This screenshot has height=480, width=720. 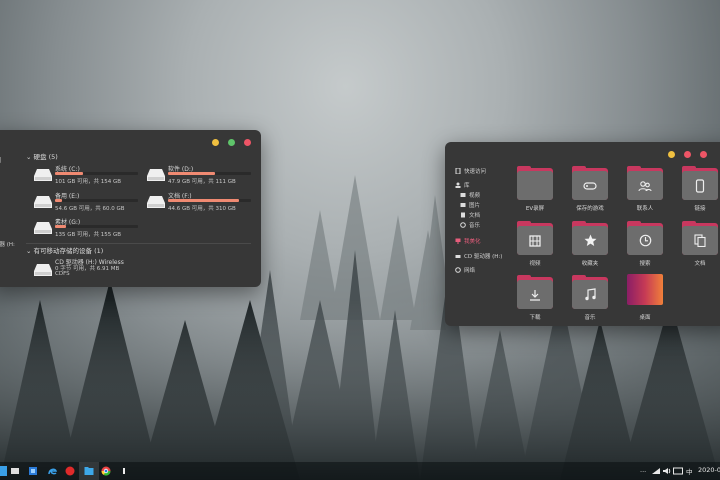 I want to click on library-icon, so click(x=458, y=185).